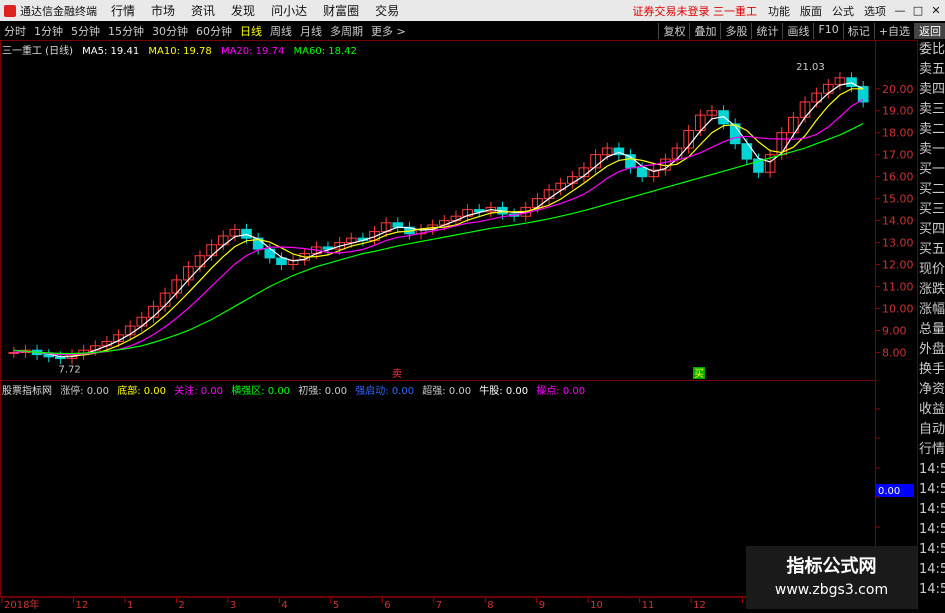  Describe the element at coordinates (898, 308) in the screenshot. I see `price-tick-label: 10.00` at that location.